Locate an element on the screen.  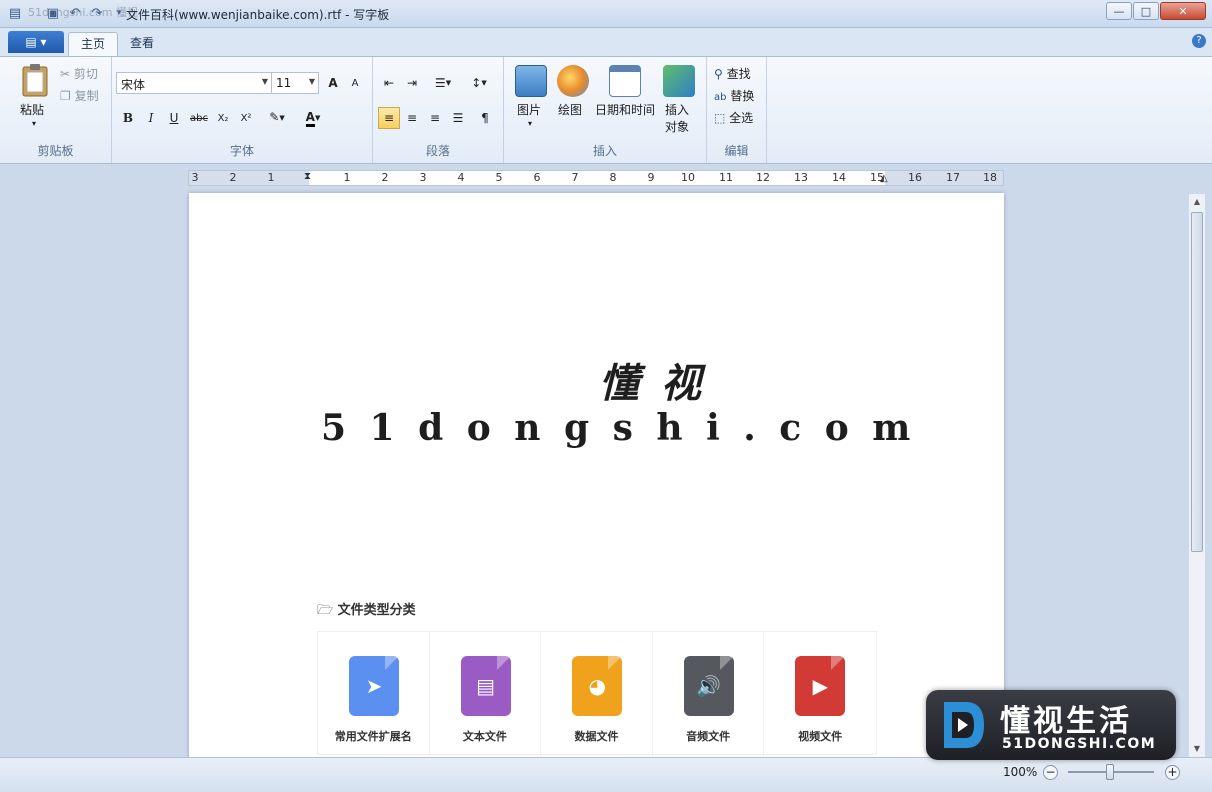
ruler-label: 14 is located at coordinates (839, 177).